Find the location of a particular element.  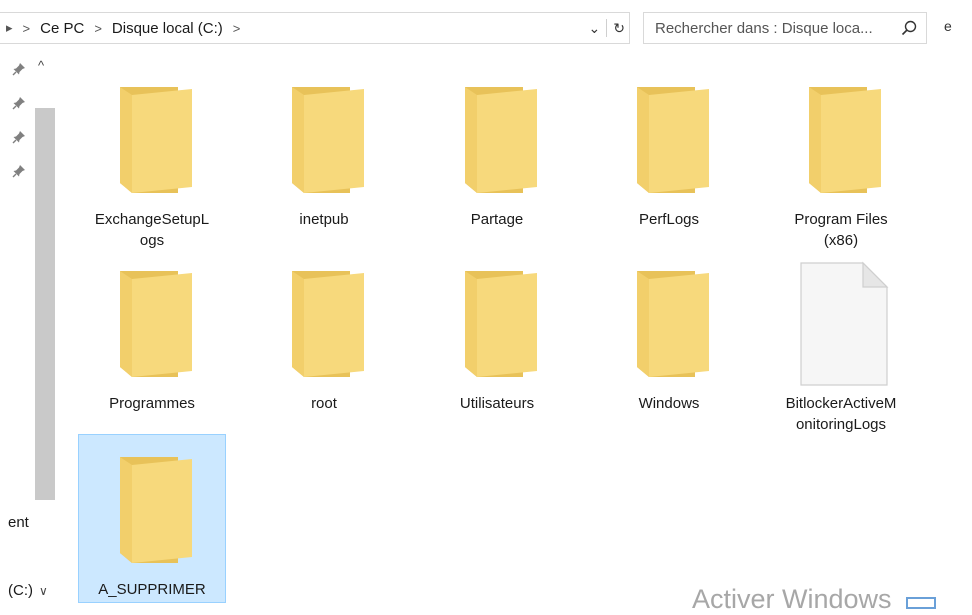

folder-item: Program Files (x86) is located at coordinates (841, 163).